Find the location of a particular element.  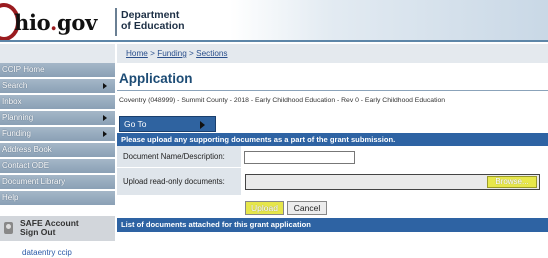

doc-name-input is located at coordinates (299, 157).